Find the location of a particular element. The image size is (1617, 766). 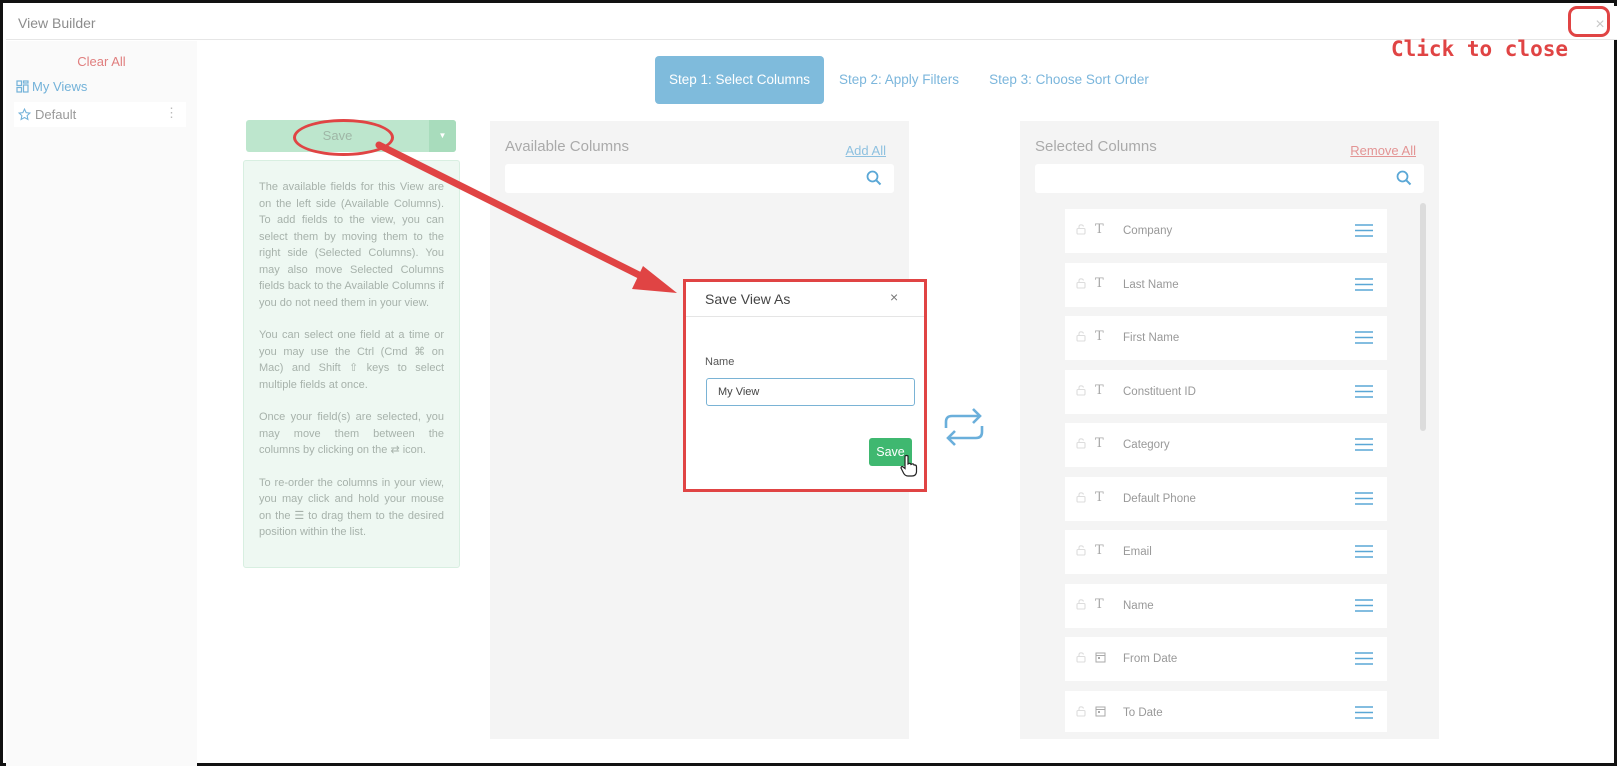

selected-columns-title: Selected Columns is located at coordinates (1096, 146).